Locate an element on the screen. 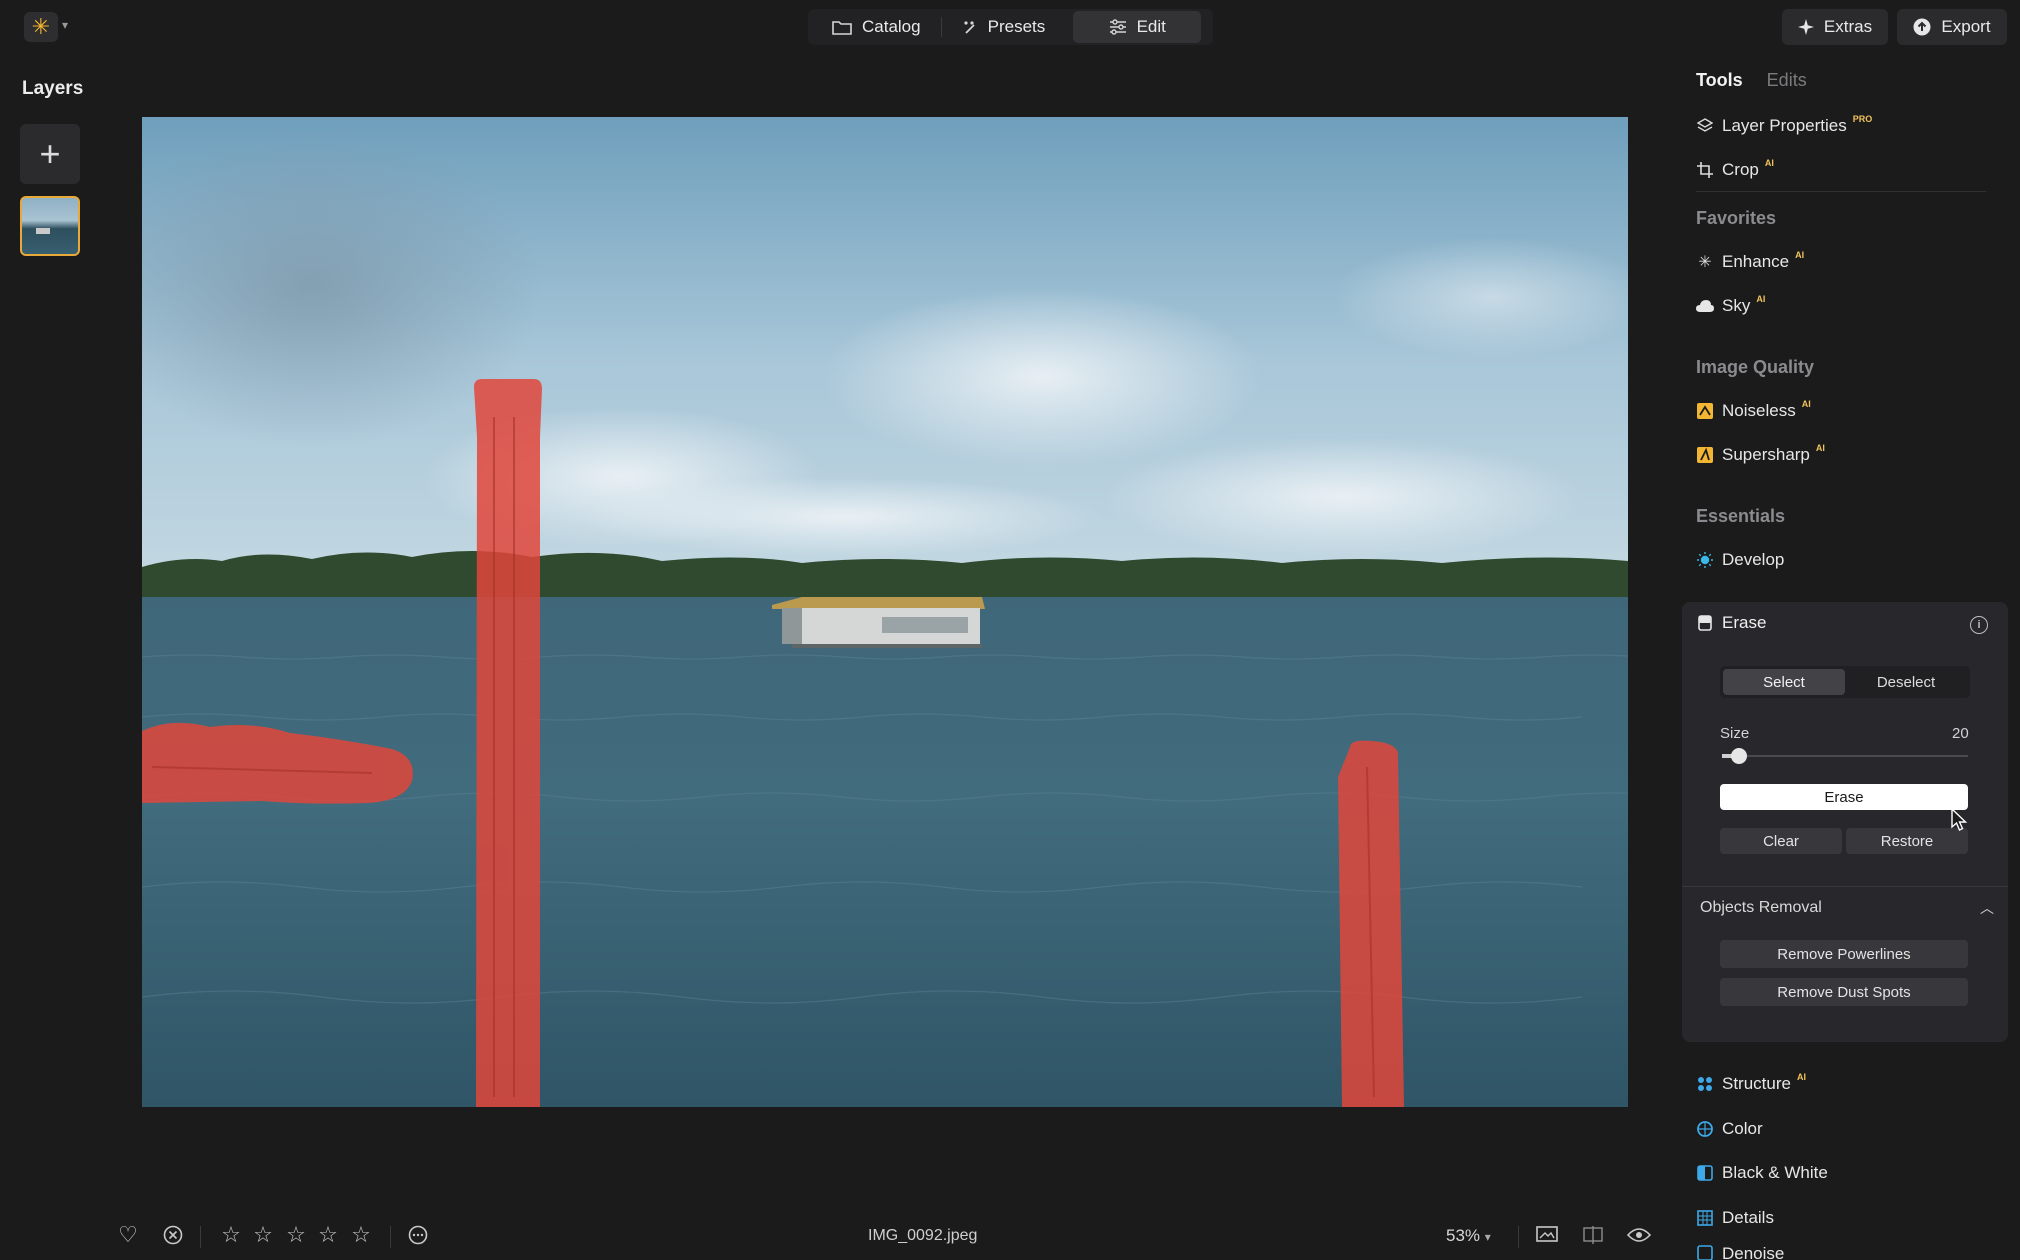 The width and height of the screenshot is (2020, 1260). deselect-button: Deselect is located at coordinates (1906, 682).